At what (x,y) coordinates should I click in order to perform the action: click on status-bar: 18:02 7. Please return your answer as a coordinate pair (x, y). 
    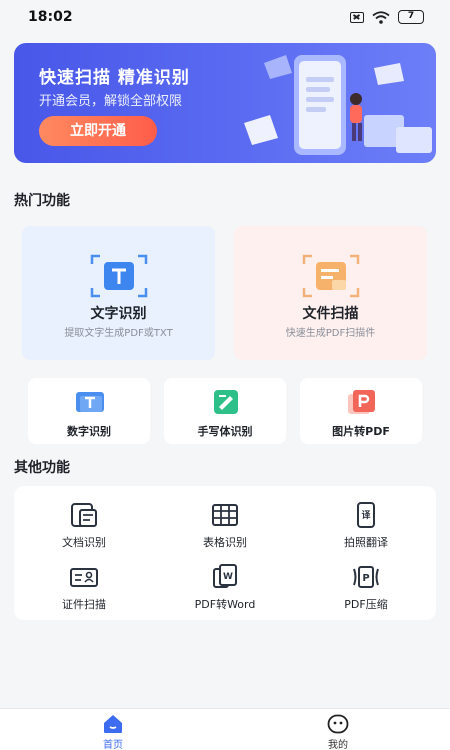
    Looking at the image, I should click on (225, 17).